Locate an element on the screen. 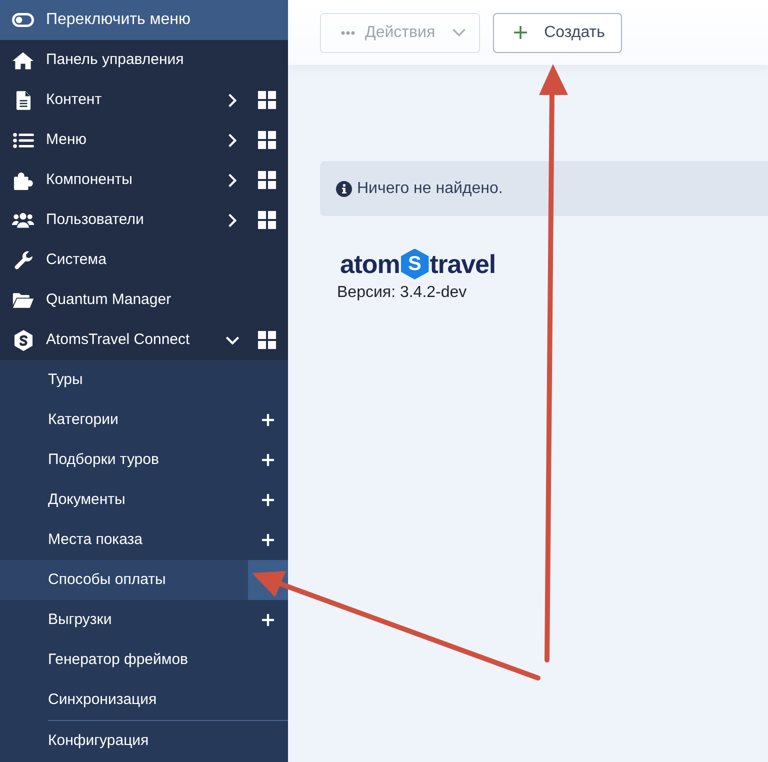 The image size is (768, 762). sidebar-item: Система is located at coordinates (144, 260).